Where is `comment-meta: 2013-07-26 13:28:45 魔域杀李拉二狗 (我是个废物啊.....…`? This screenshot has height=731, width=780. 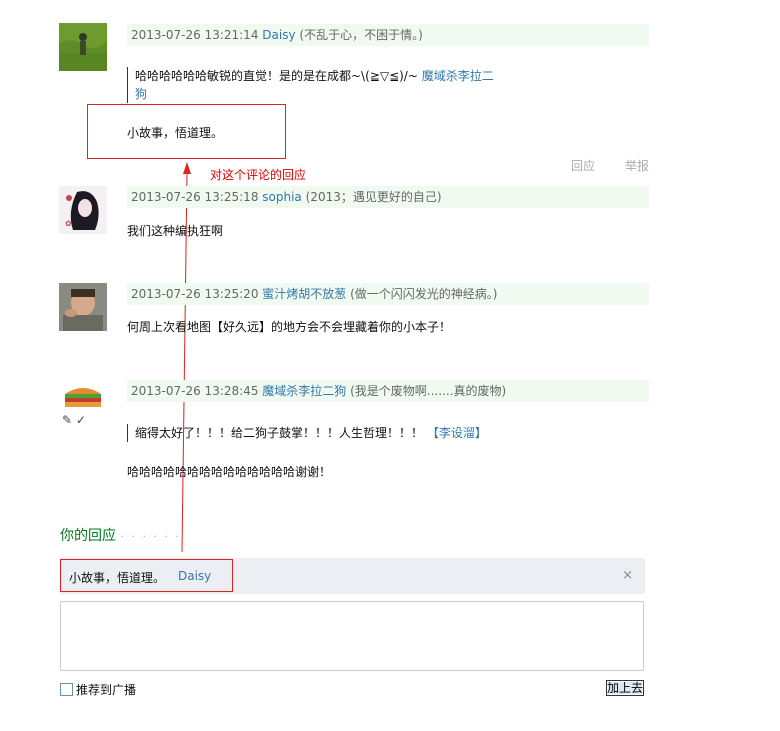
comment-meta: 2013-07-26 13:28:45 魔域杀李拉二狗 (我是个废物啊.....… is located at coordinates (388, 391).